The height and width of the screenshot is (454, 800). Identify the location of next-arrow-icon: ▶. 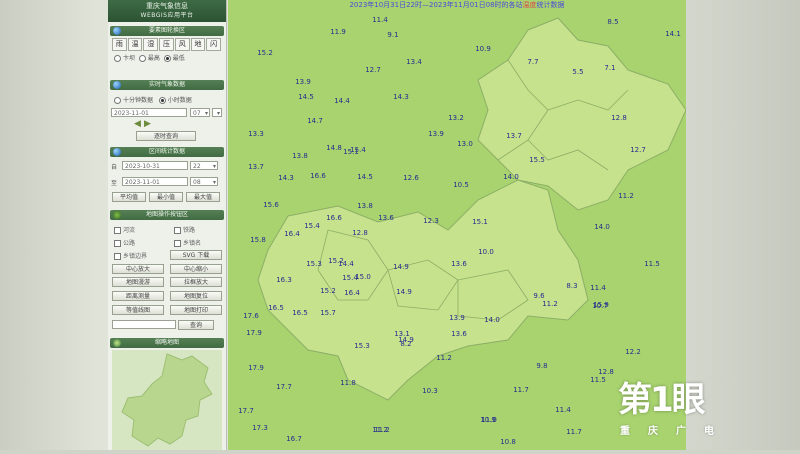
(147, 124).